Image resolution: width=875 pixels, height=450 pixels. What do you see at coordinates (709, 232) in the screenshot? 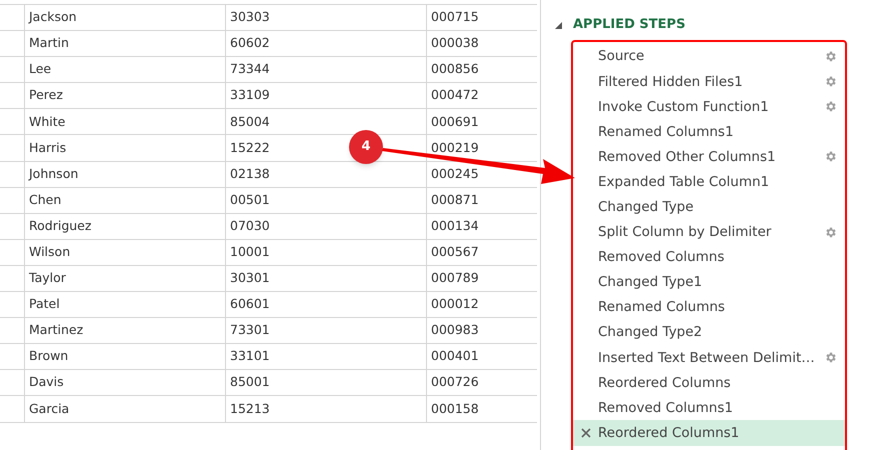
I see `step-item: Split Column by Delimiter` at bounding box center [709, 232].